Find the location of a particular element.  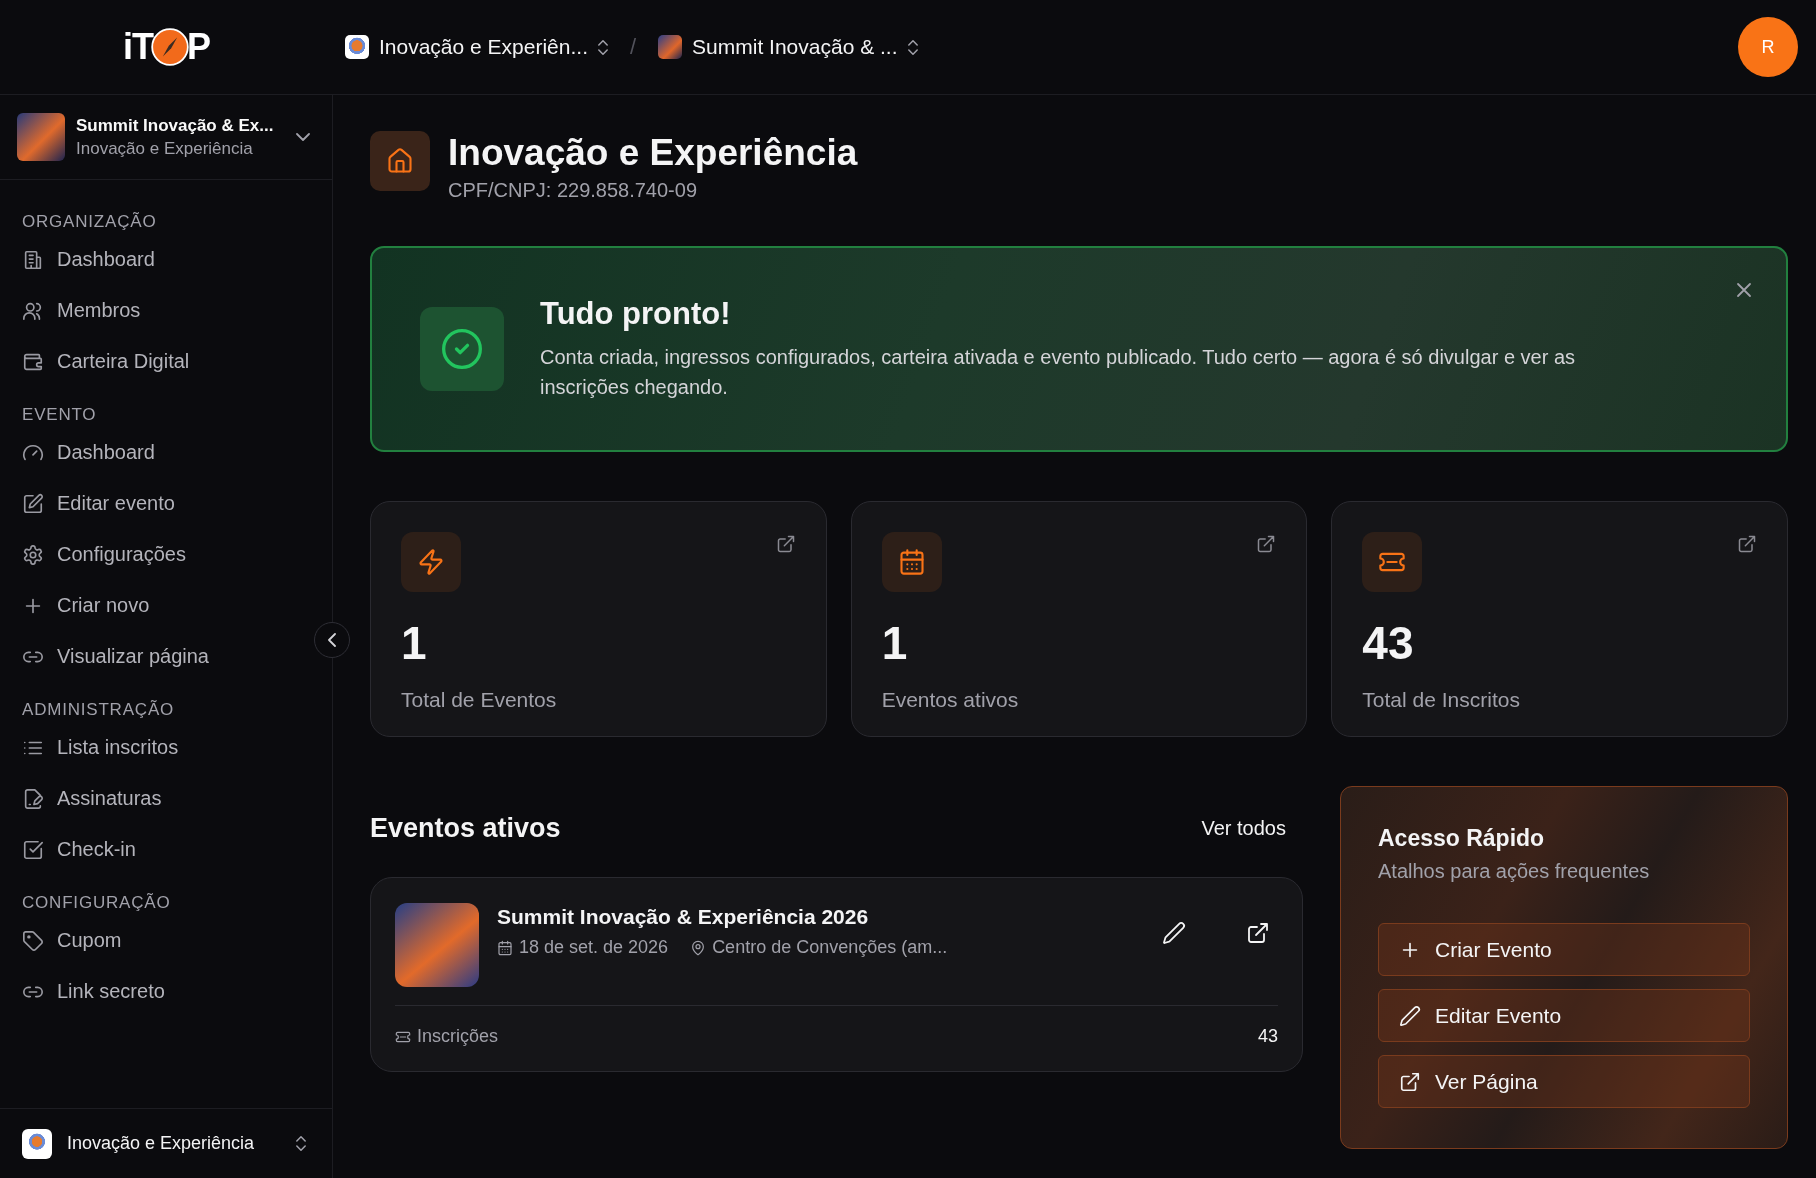

stat-label: Total de Eventos is located at coordinates (479, 700).